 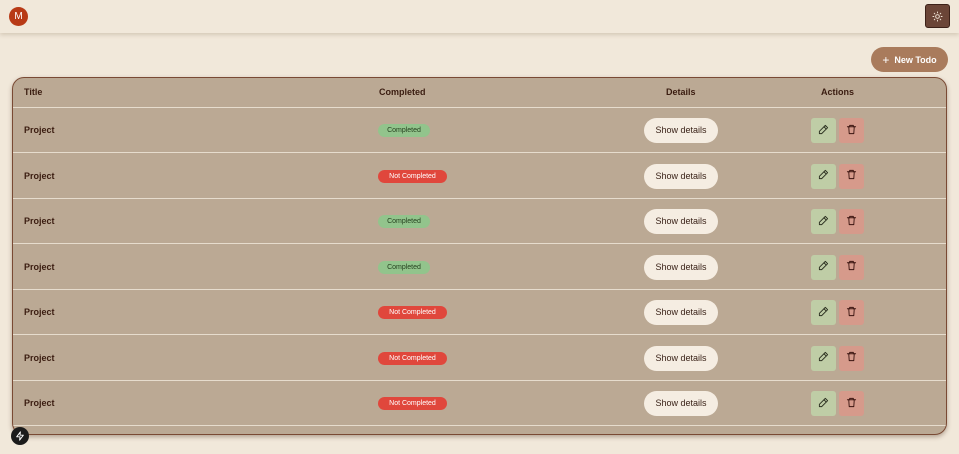 What do you see at coordinates (838, 92) in the screenshot?
I see `column-header-actions: Actions` at bounding box center [838, 92].